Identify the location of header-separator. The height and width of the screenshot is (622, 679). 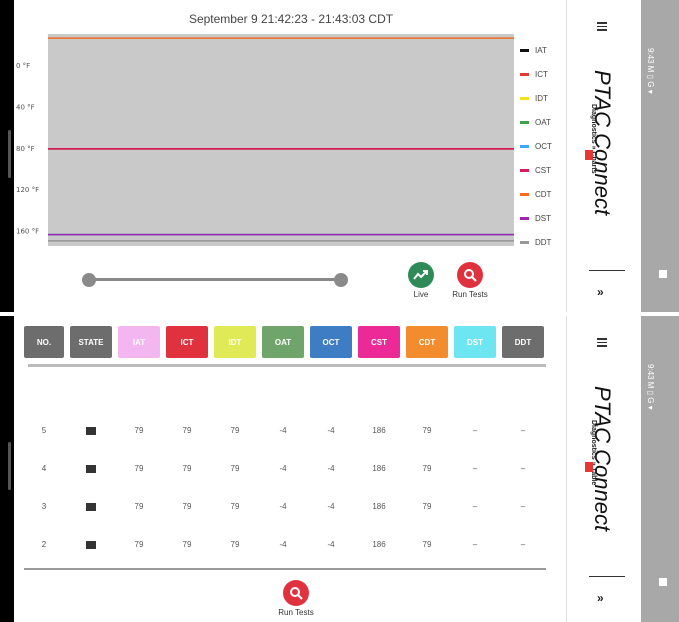
(287, 365).